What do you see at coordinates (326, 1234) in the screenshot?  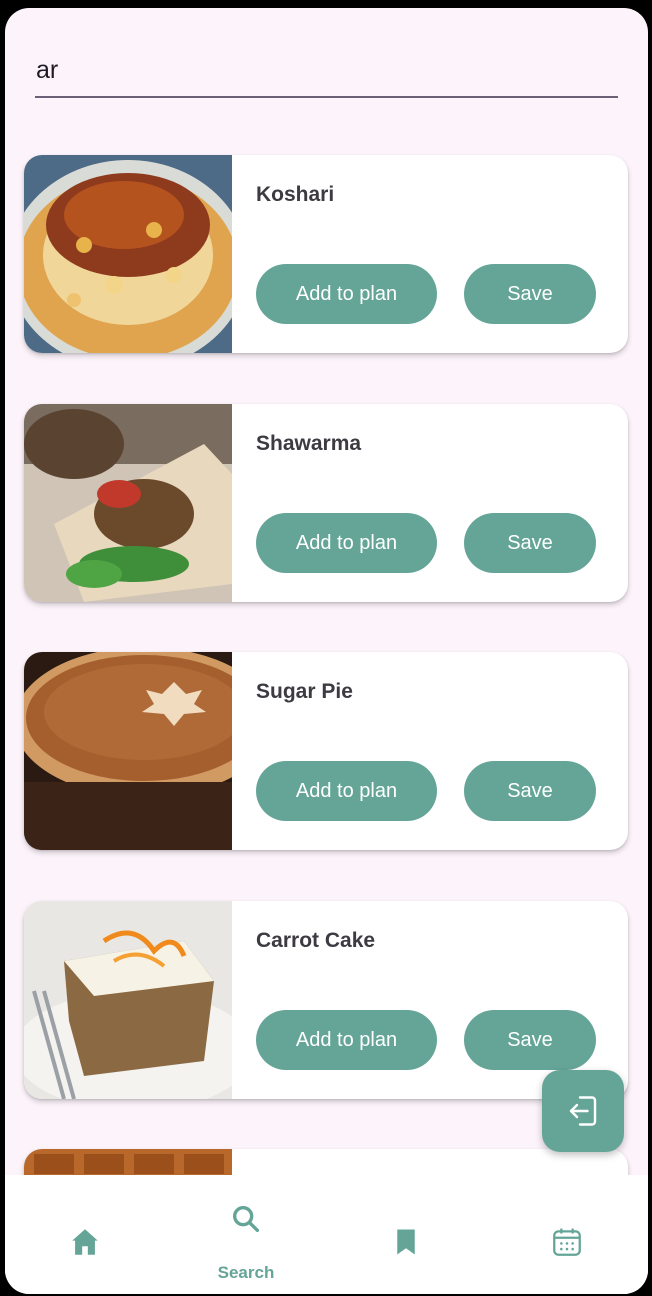 I see `bottom-navigation: Search` at bounding box center [326, 1234].